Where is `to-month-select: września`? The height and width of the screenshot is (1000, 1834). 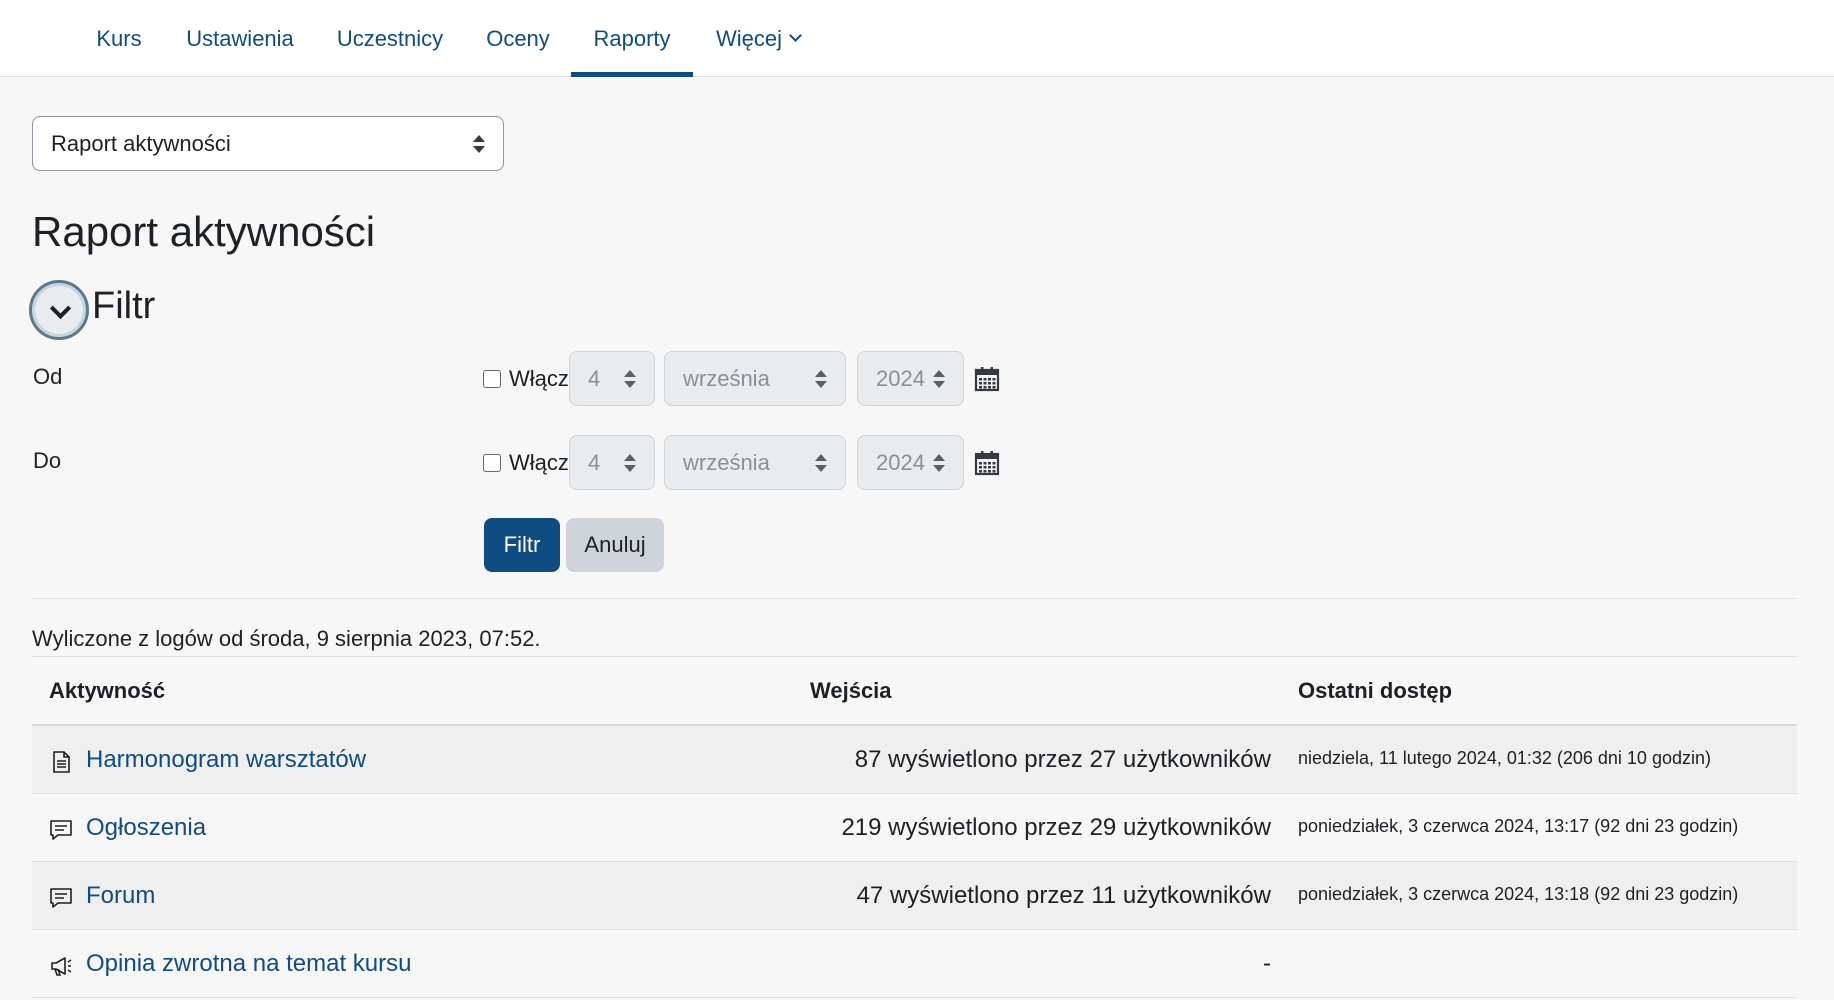
to-month-select: września is located at coordinates (755, 462).